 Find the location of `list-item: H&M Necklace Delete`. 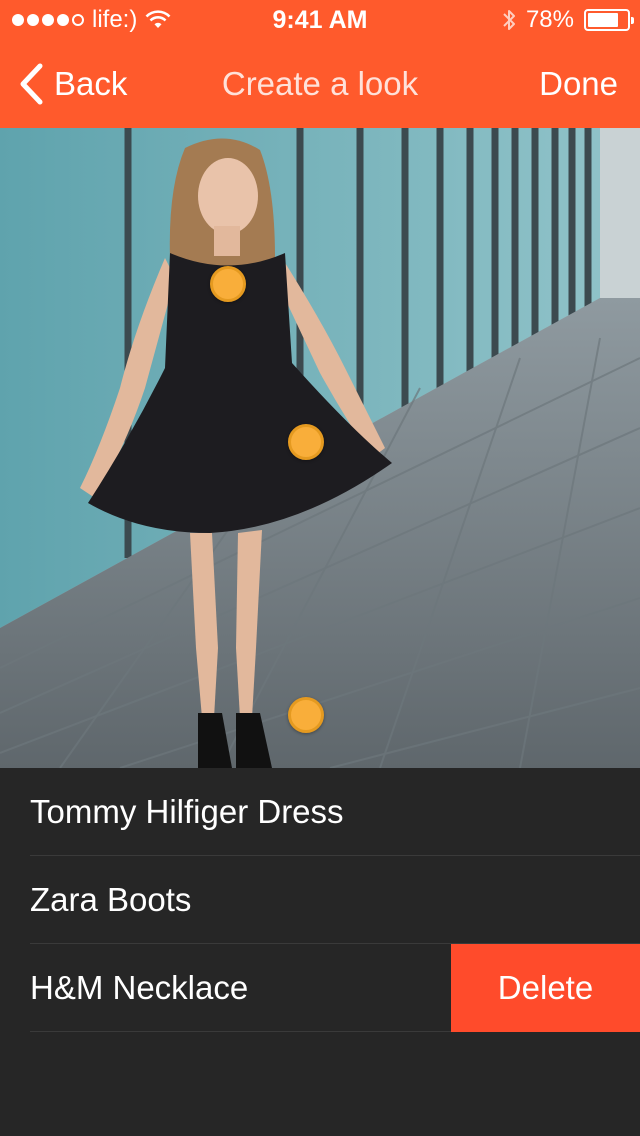

list-item: H&M Necklace Delete is located at coordinates (335, 988).